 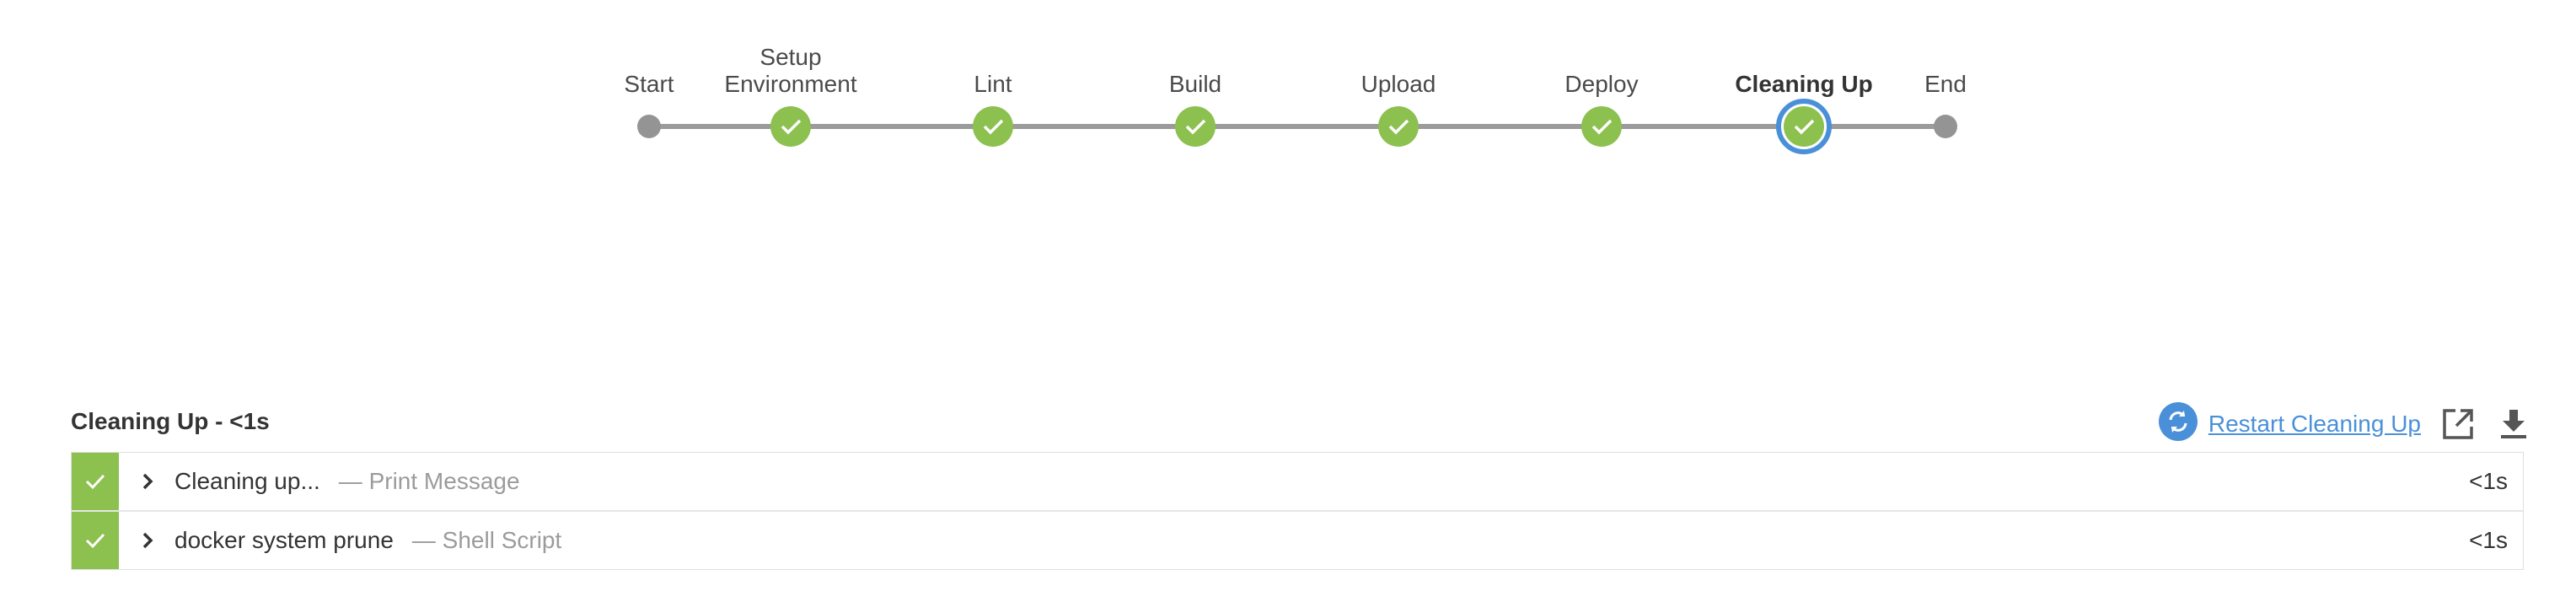 I want to click on stage-label: Build, so click(x=1195, y=84).